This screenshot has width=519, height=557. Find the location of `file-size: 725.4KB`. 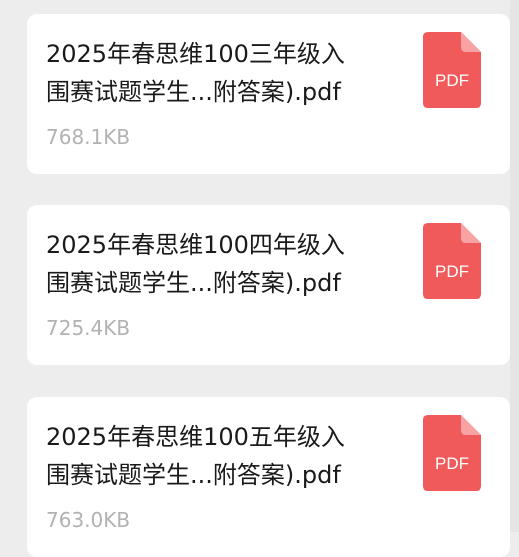

file-size: 725.4KB is located at coordinates (88, 328).